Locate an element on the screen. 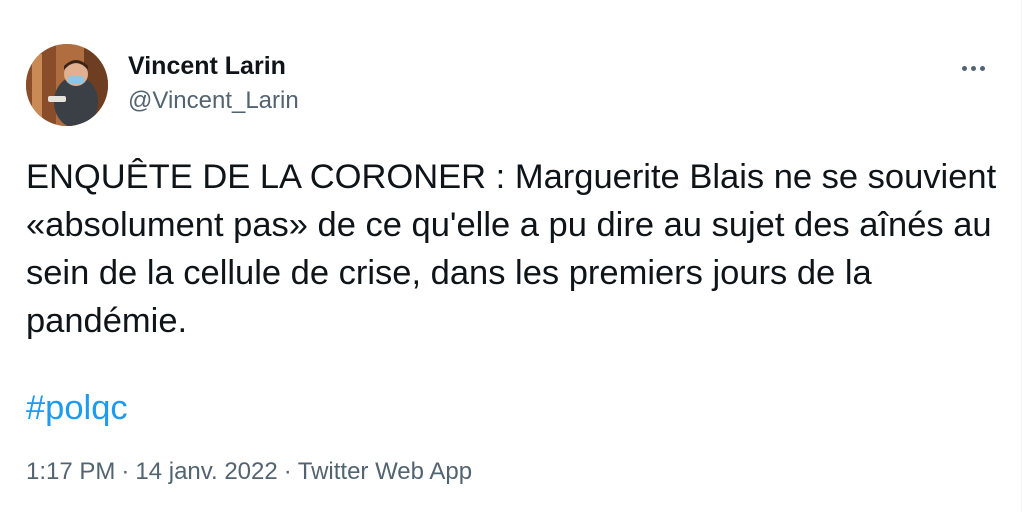 The width and height of the screenshot is (1022, 512). profile-photo-icon is located at coordinates (67, 85).